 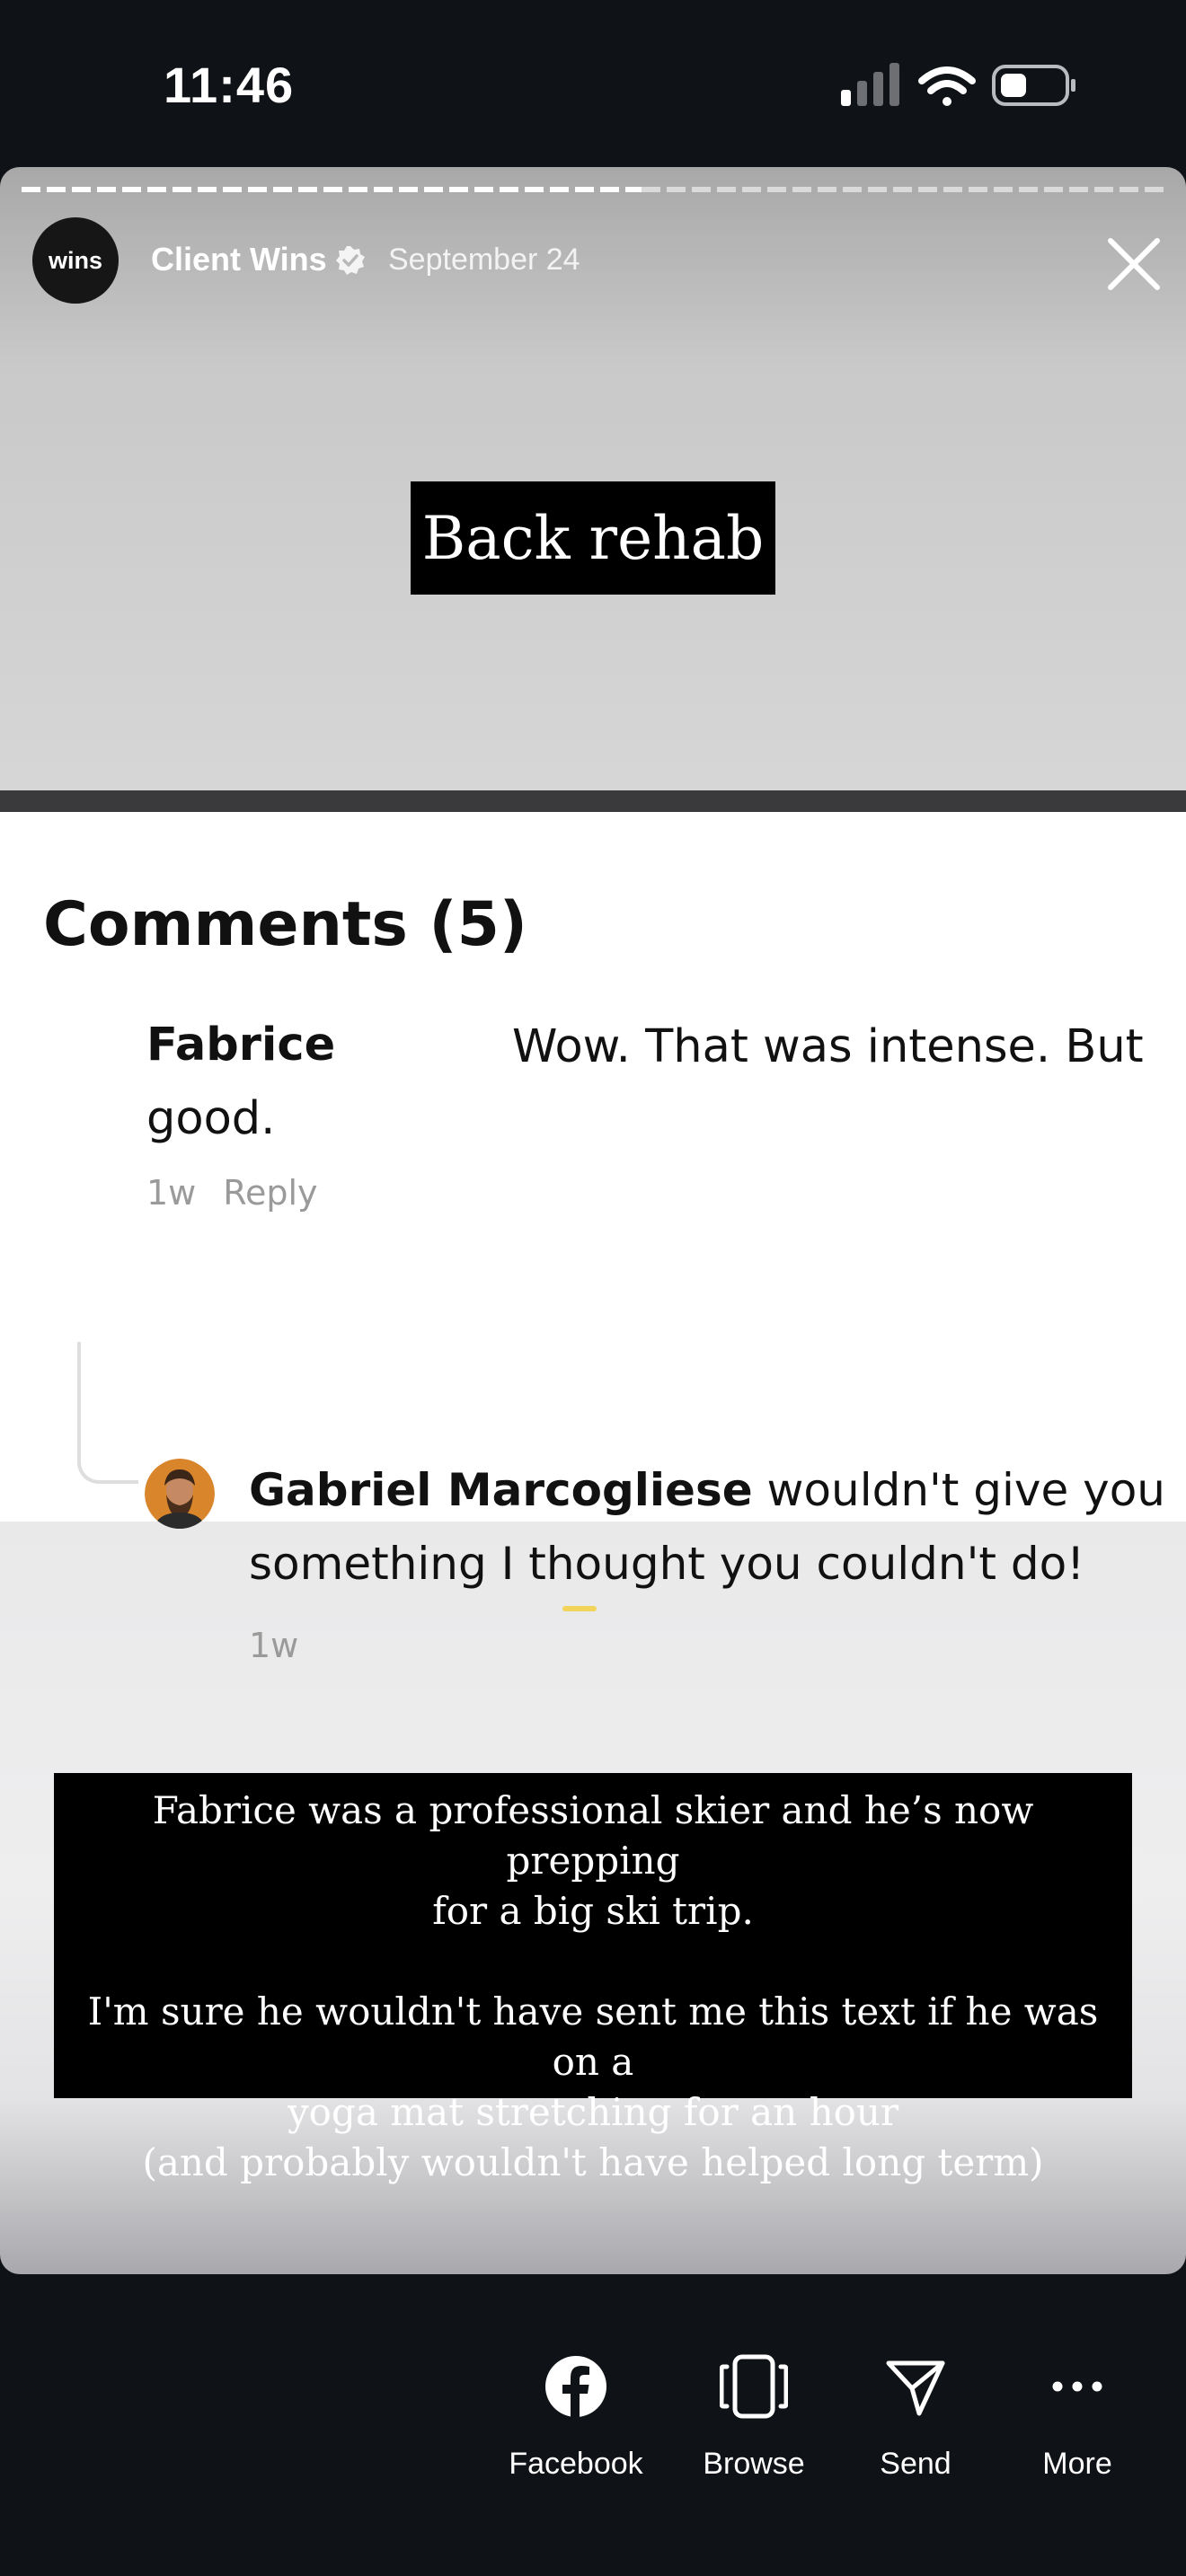 I want to click on bottom-action-bar: Facebook Browse Send More, so click(x=593, y=2425).